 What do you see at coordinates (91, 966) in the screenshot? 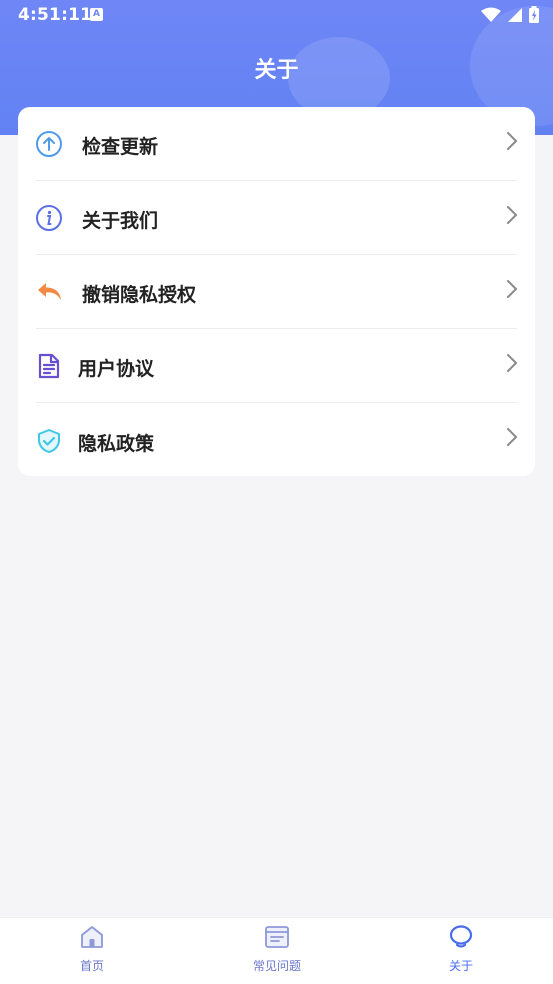
I see `tab-label: 首页` at bounding box center [91, 966].